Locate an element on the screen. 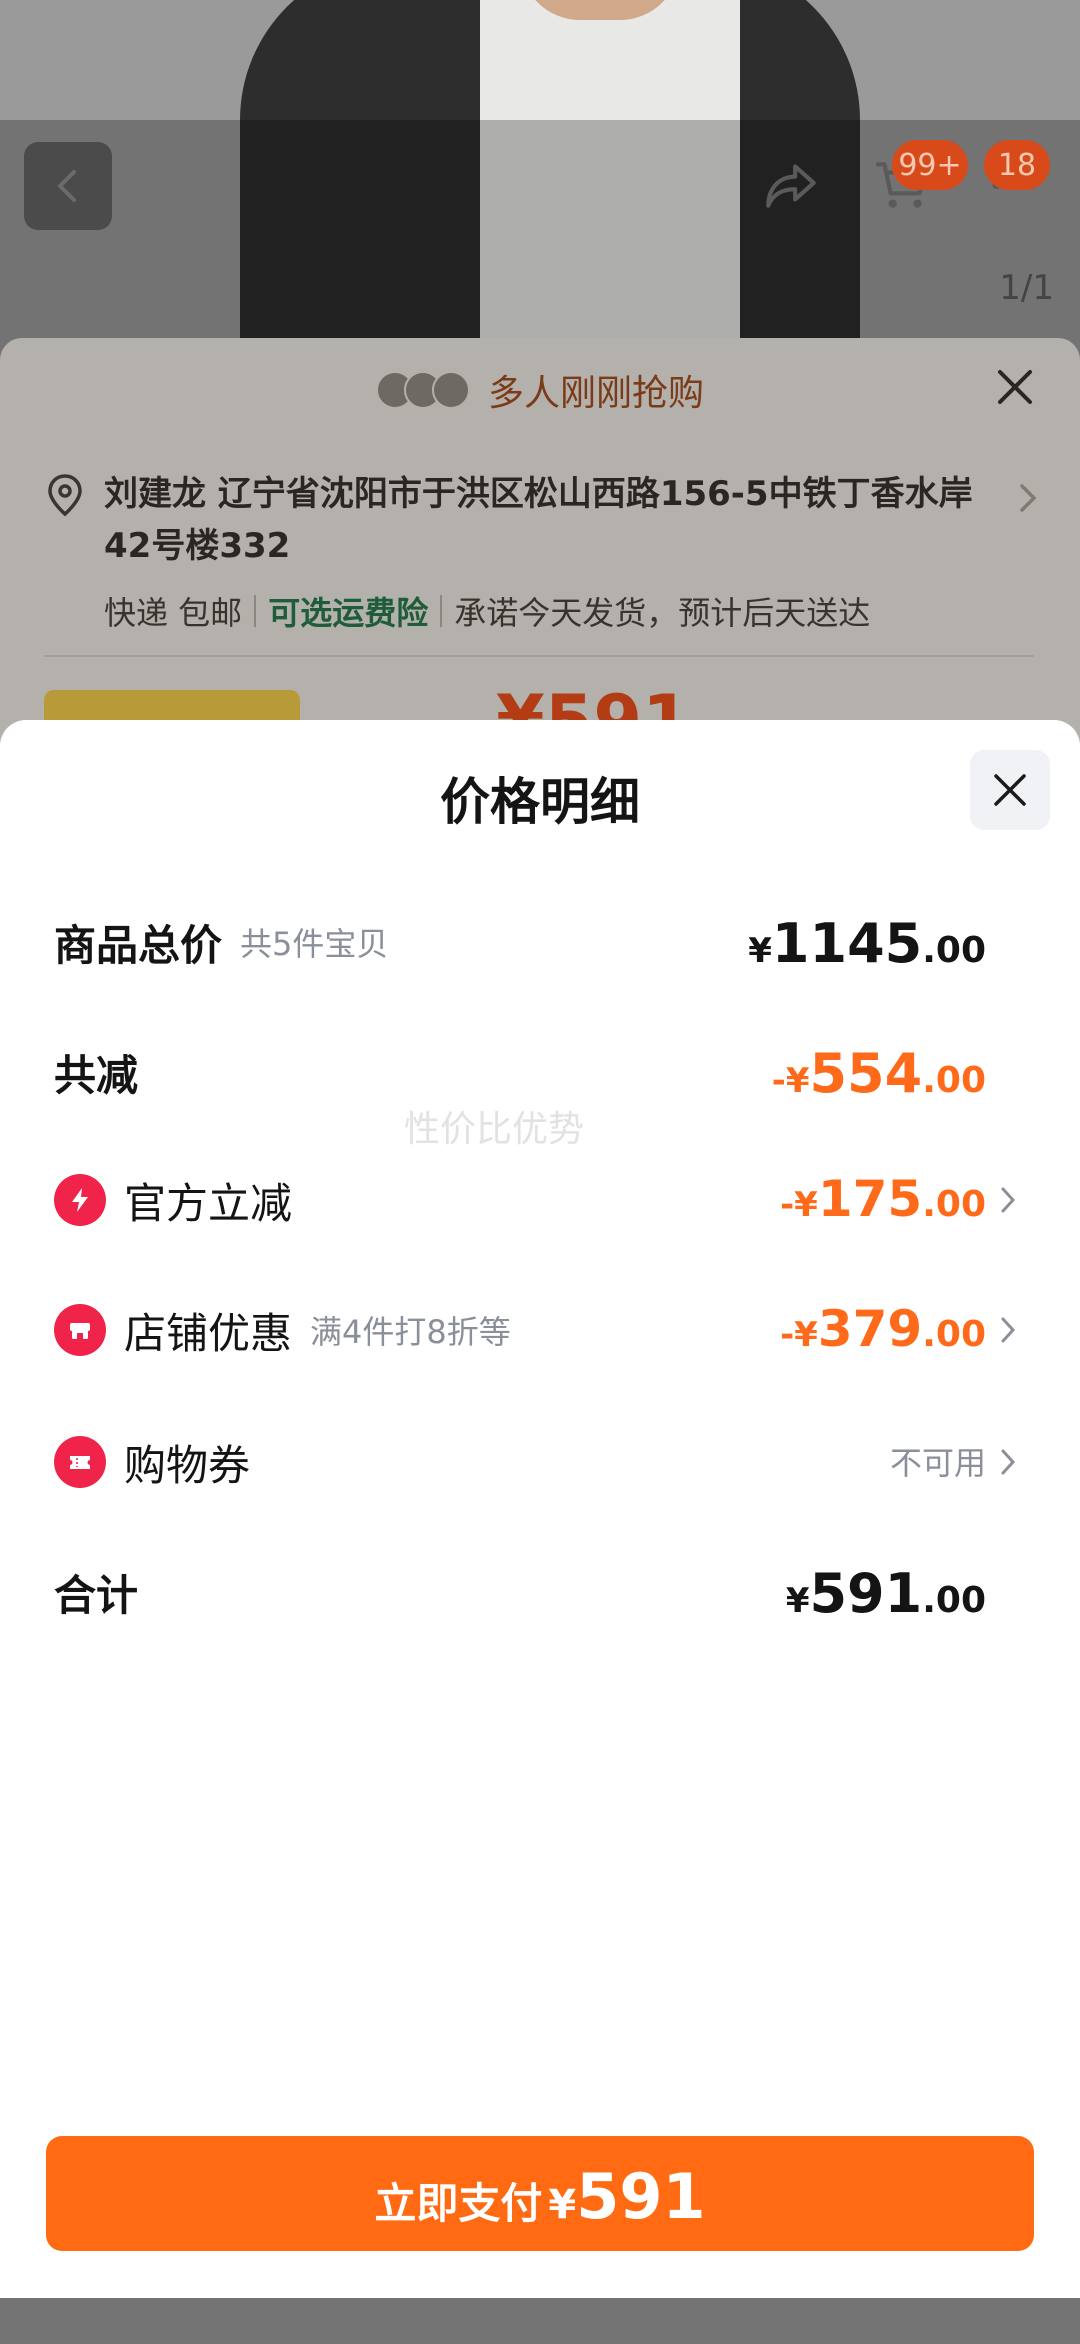 The width and height of the screenshot is (1080, 2344). amount-integer: 175 is located at coordinates (870, 1199).